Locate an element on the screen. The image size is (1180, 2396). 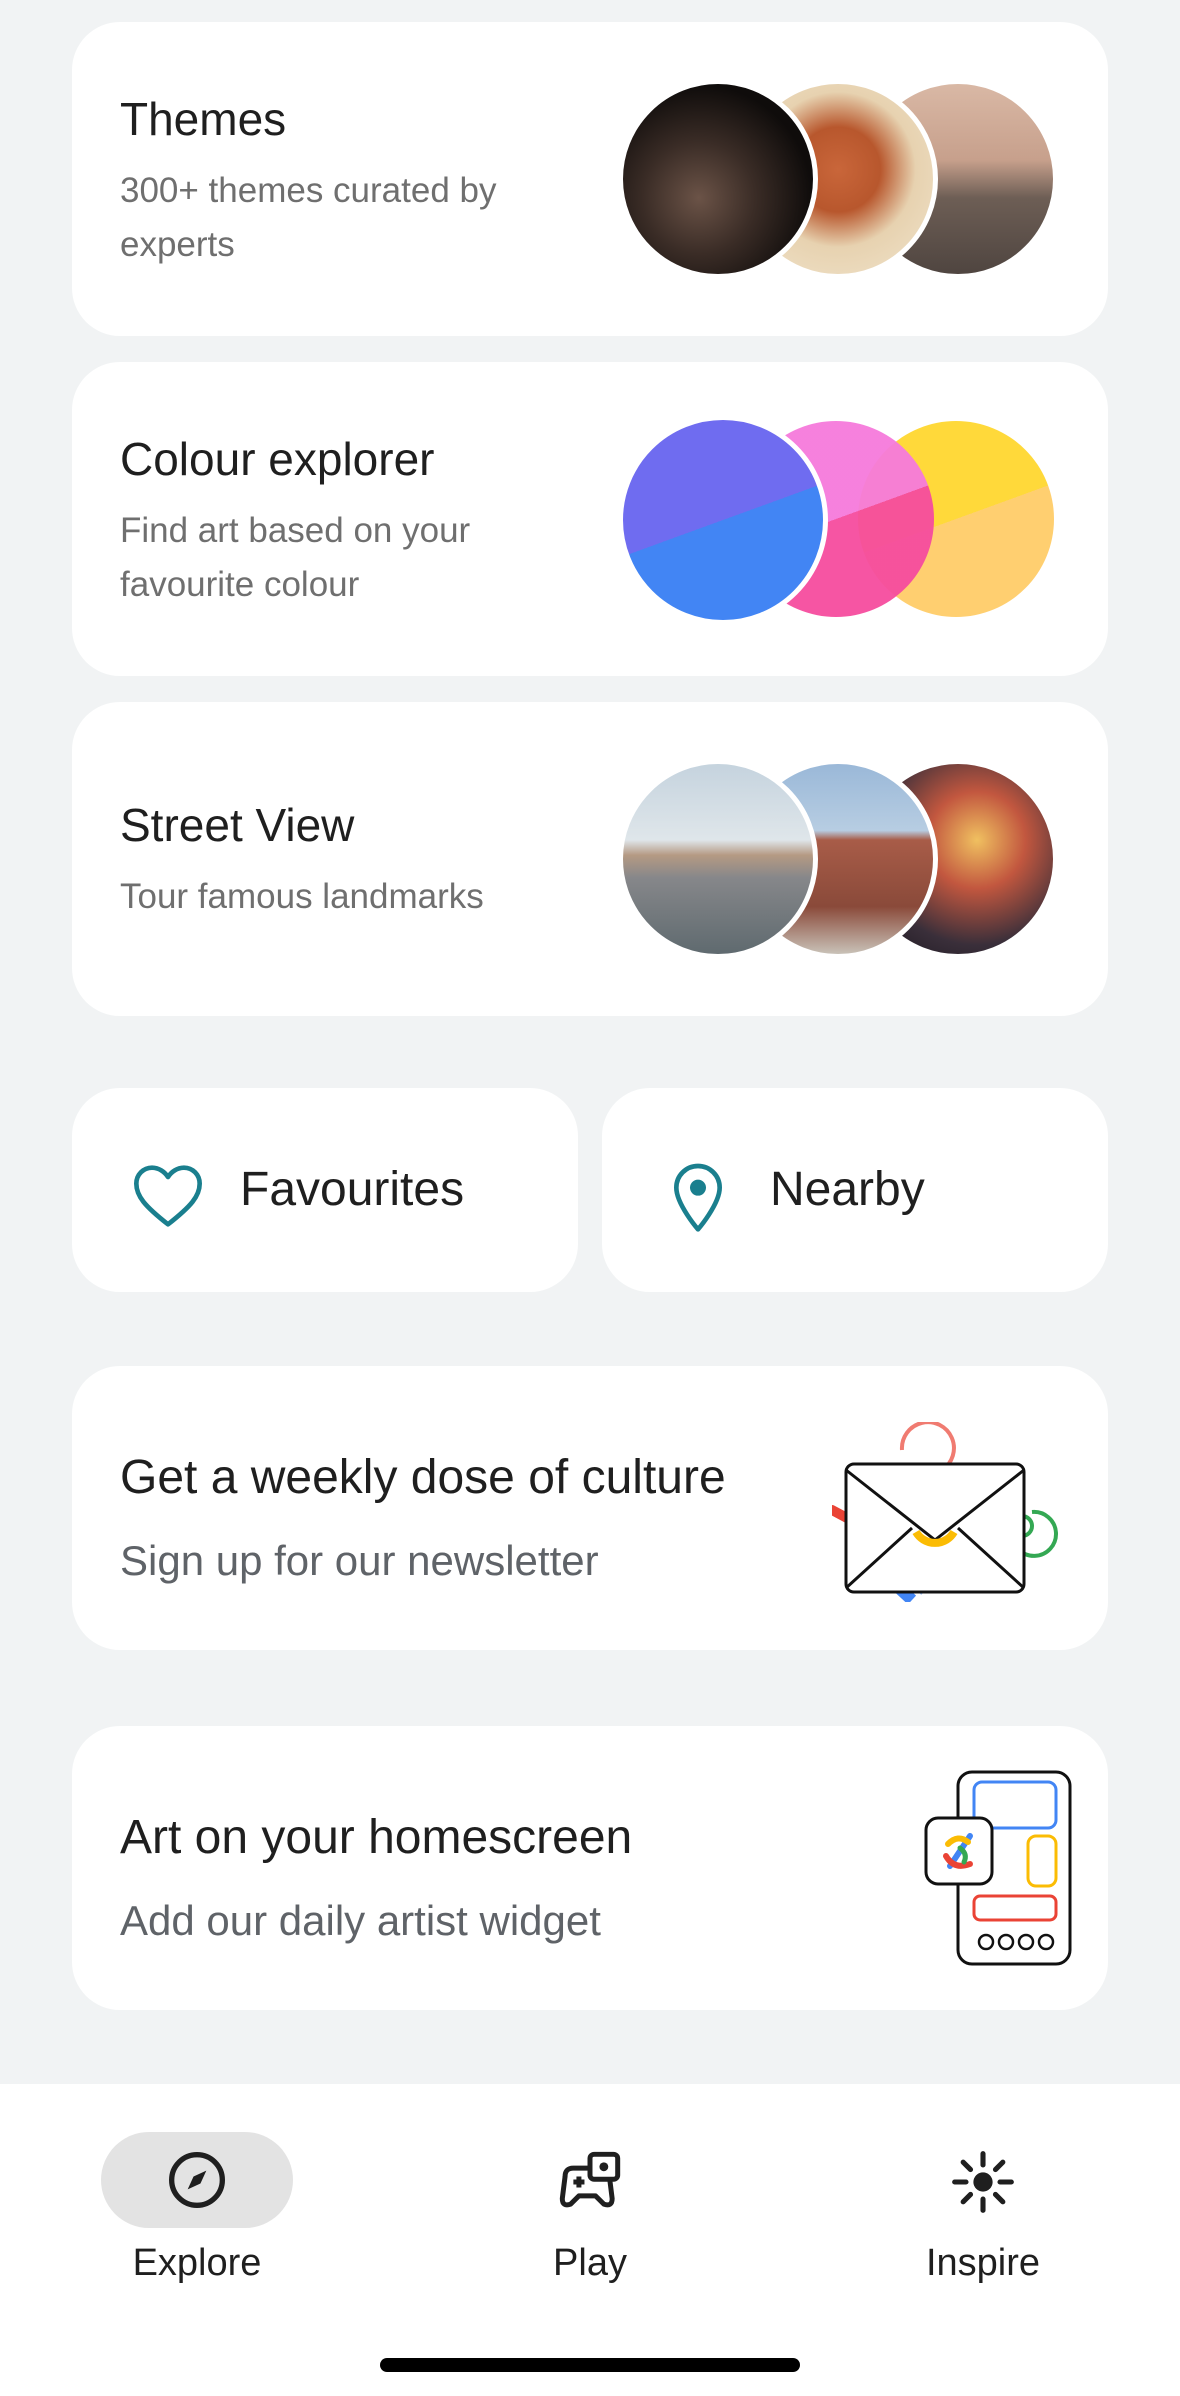
compass-icon is located at coordinates (197, 2180).